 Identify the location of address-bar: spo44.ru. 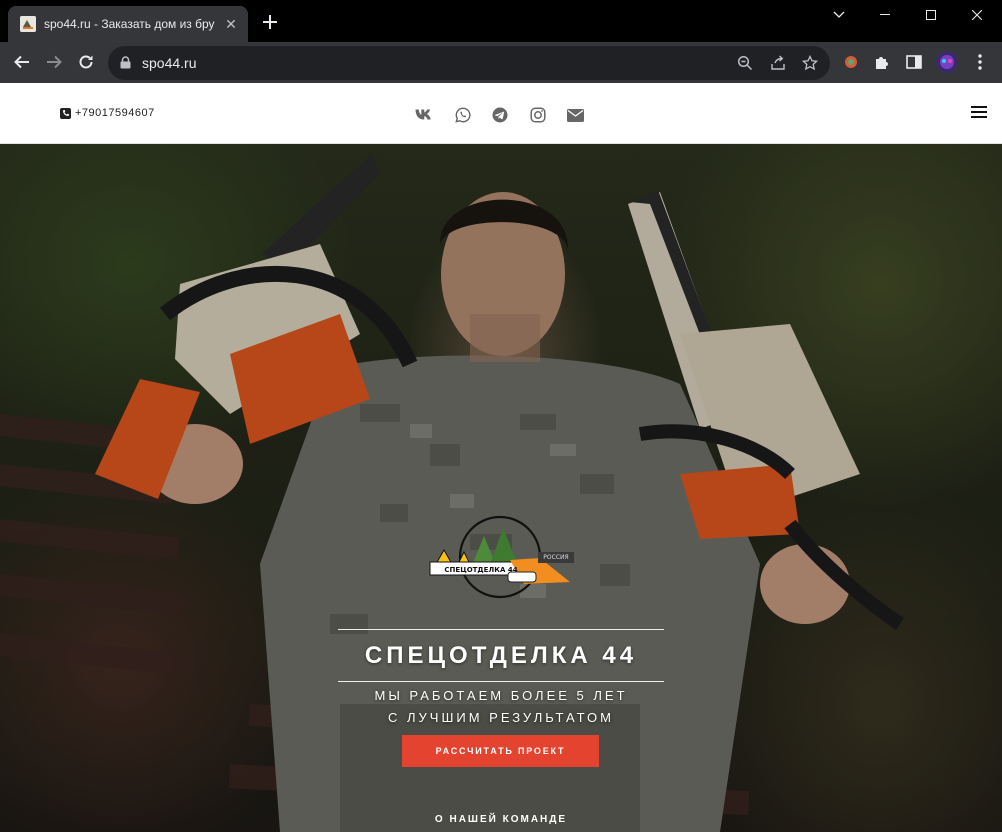
(469, 63).